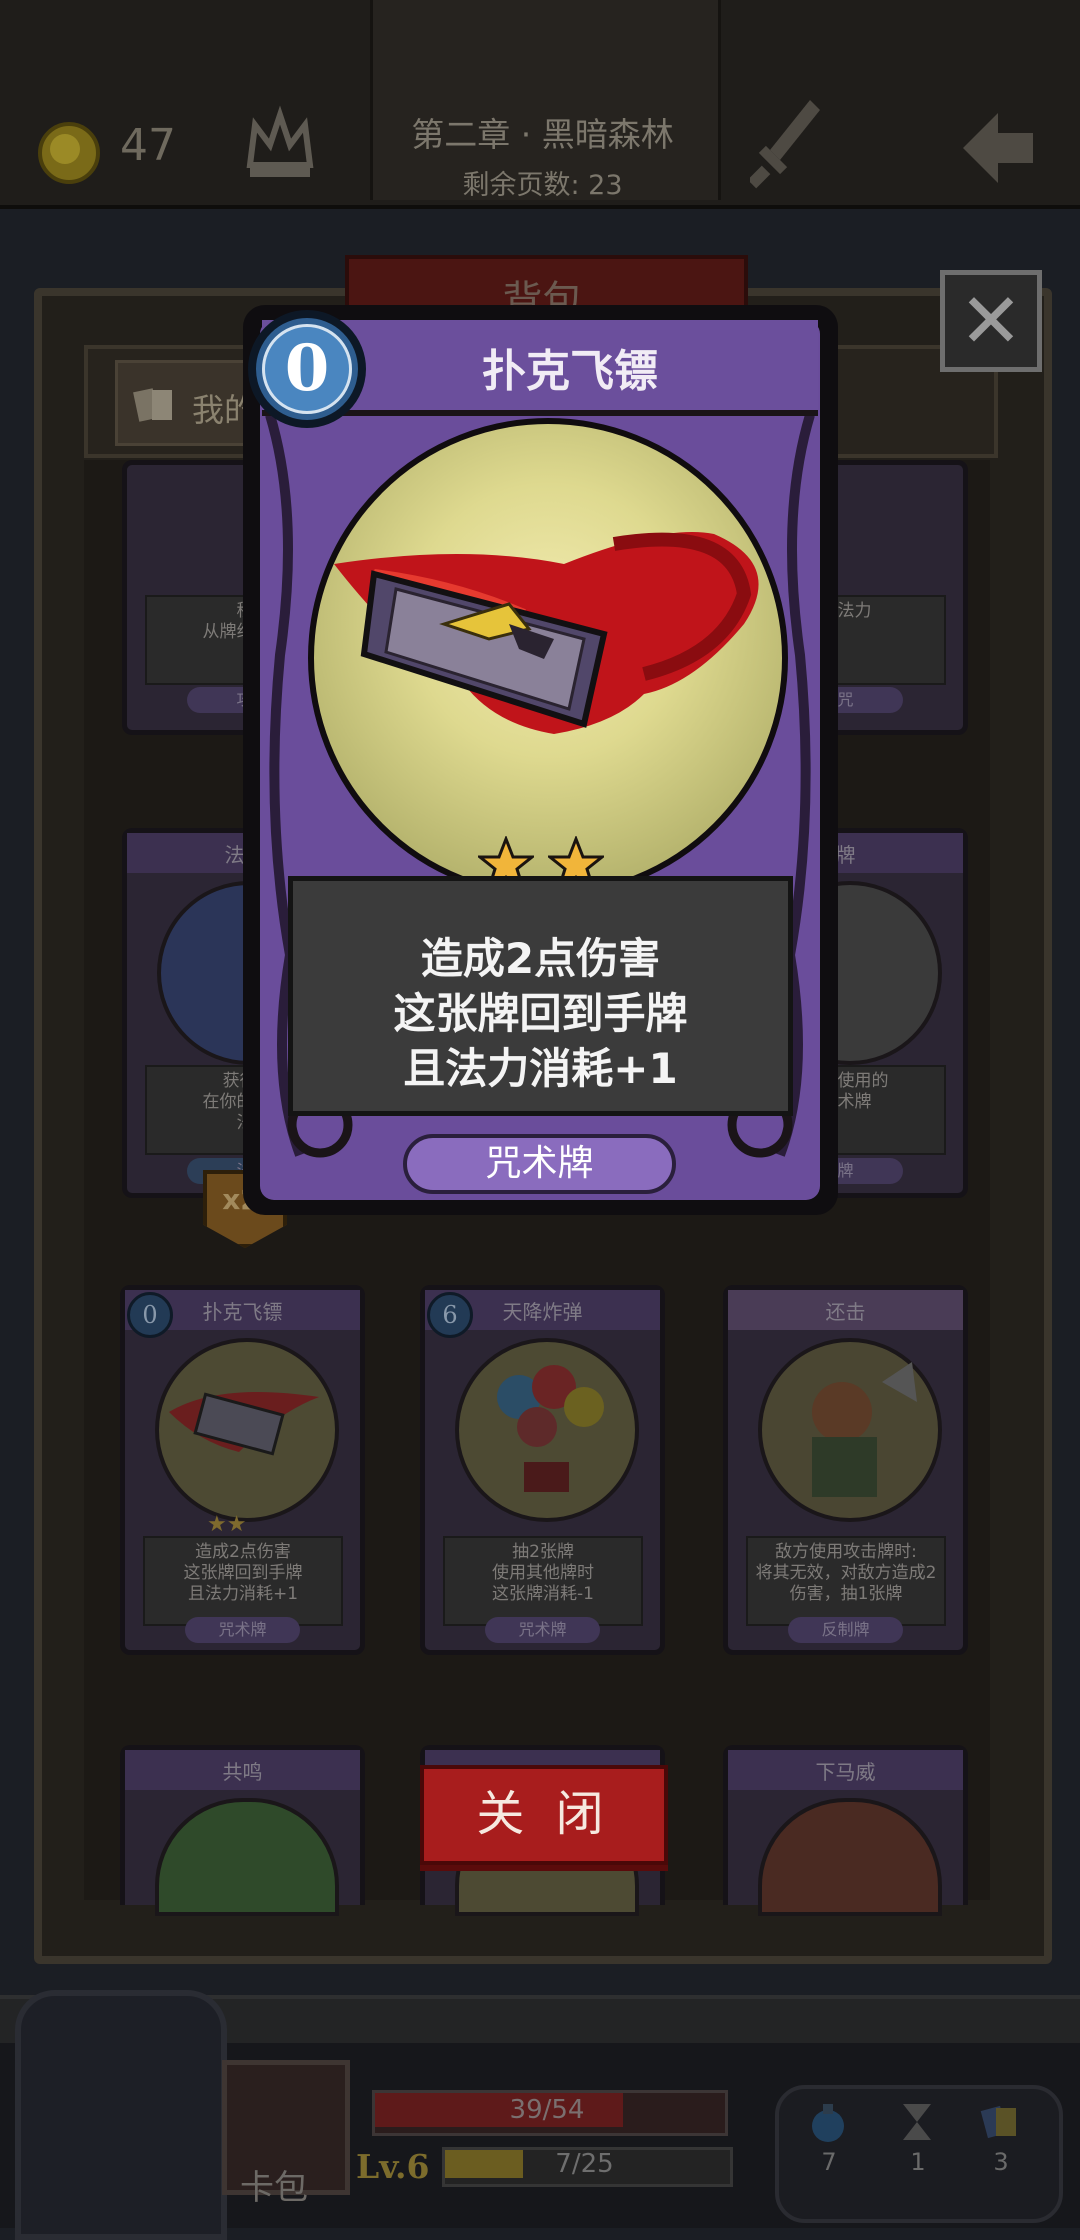 The width and height of the screenshot is (1080, 2240). Describe the element at coordinates (829, 2162) in the screenshot. I see `potion-count: 7` at that location.